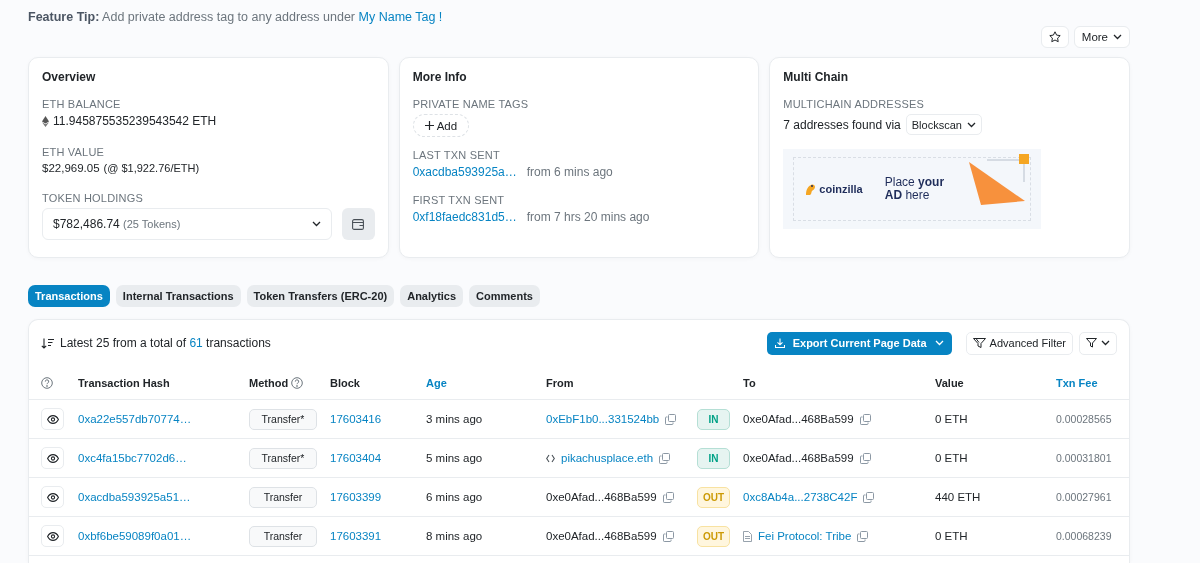 Image resolution: width=1200 pixels, height=563 pixels. I want to click on star-button, so click(1054, 37).